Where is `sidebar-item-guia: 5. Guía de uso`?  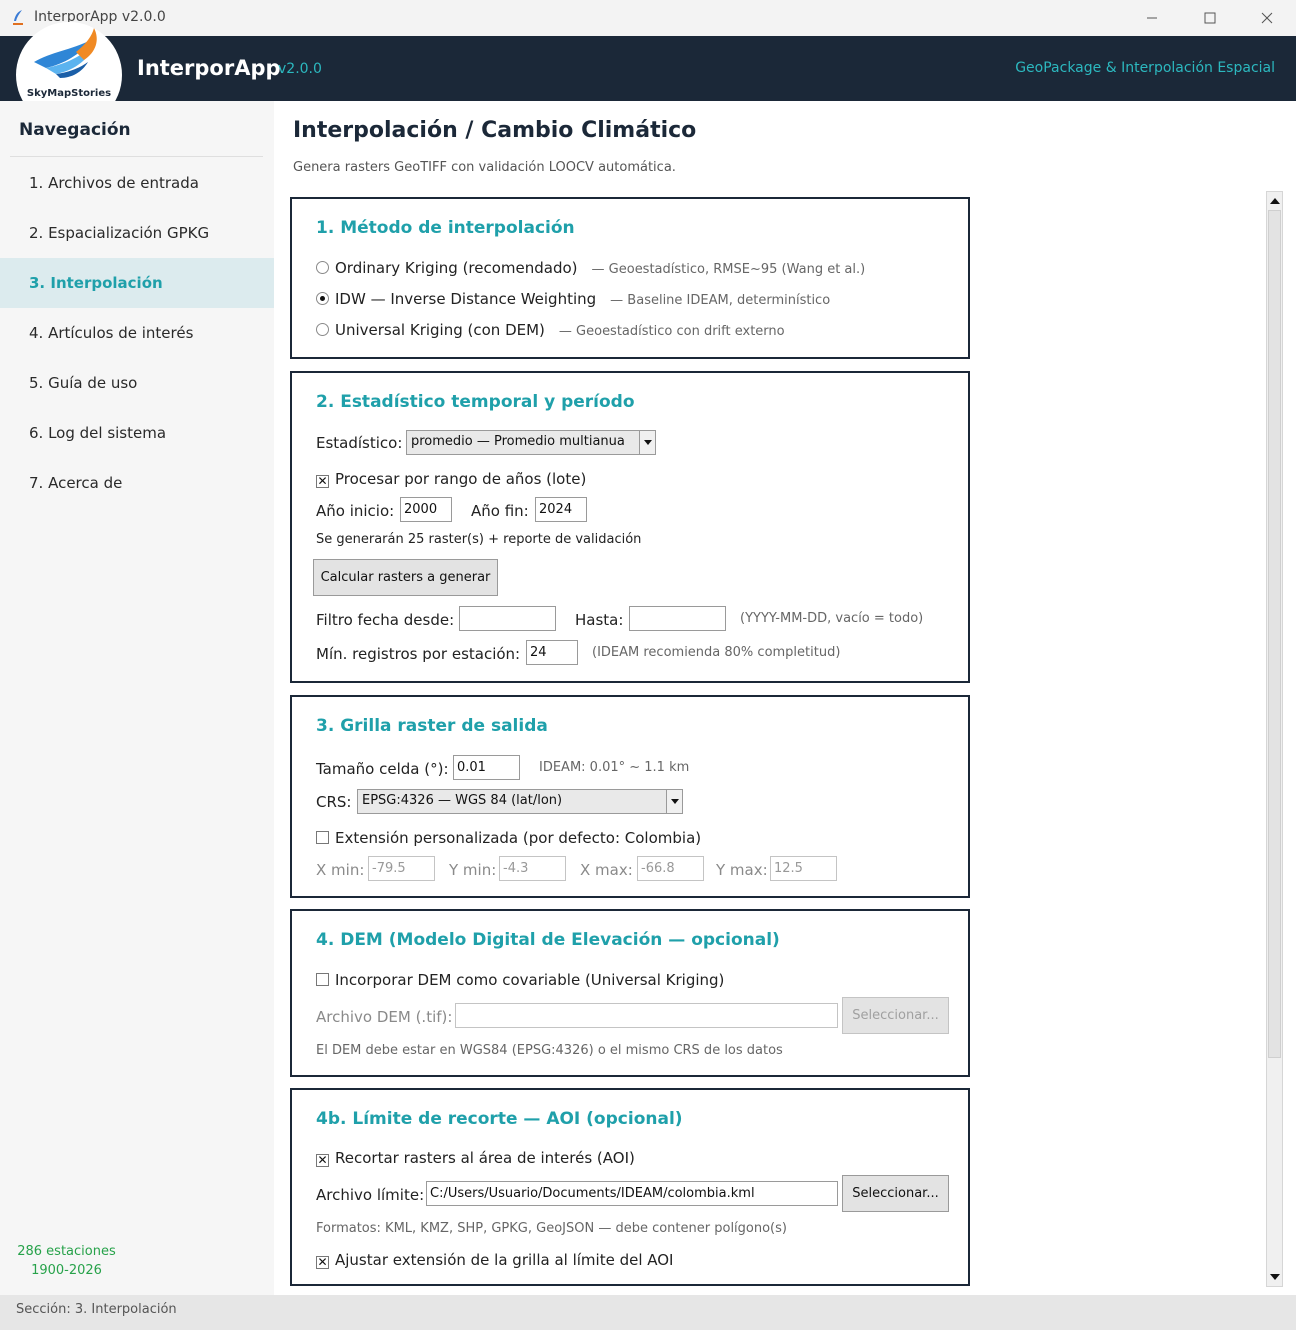 sidebar-item-guia: 5. Guía de uso is located at coordinates (137, 383).